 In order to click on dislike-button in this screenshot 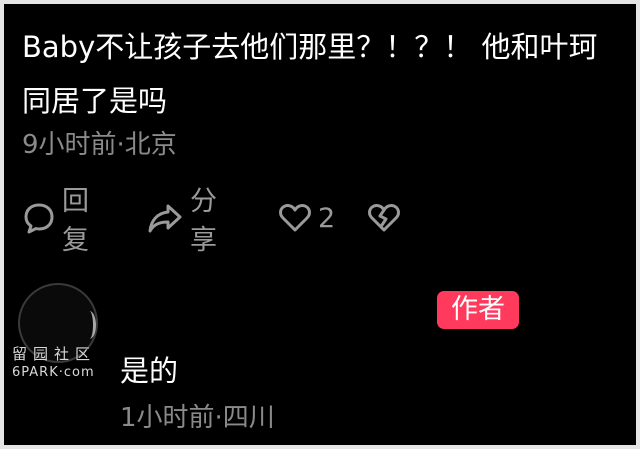, I will do `click(384, 218)`.